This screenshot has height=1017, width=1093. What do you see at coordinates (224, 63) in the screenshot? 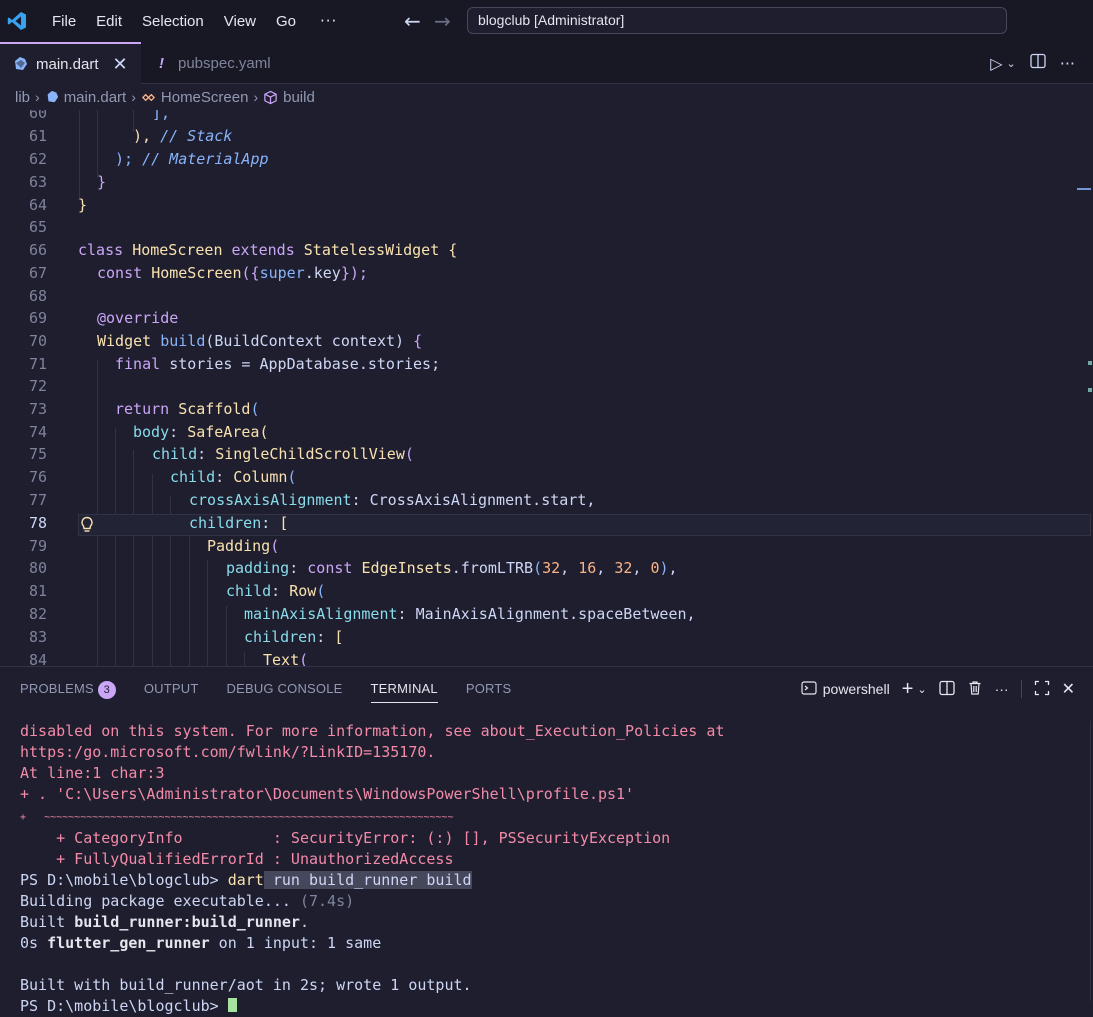
I see `tab-label: pubspec.yaml` at bounding box center [224, 63].